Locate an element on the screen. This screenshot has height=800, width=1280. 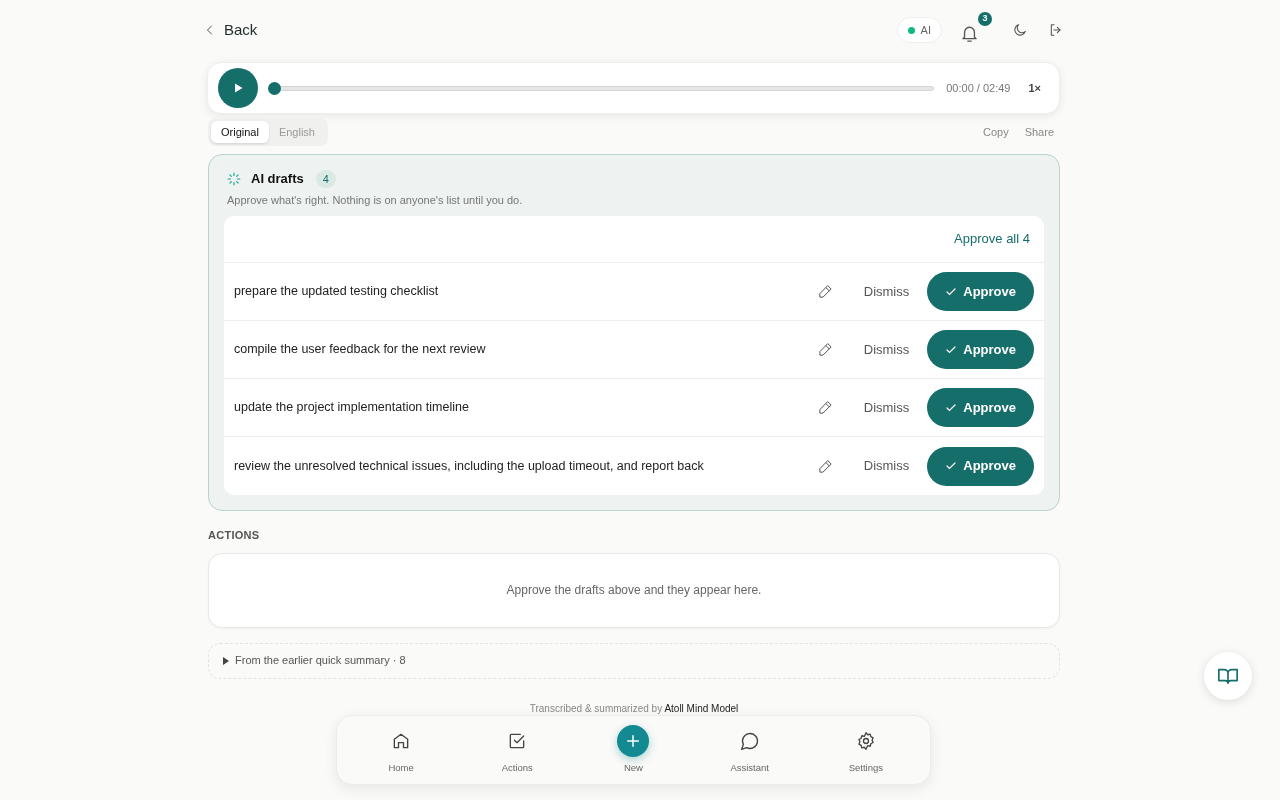
nav-item: Settings is located at coordinates (865, 750).